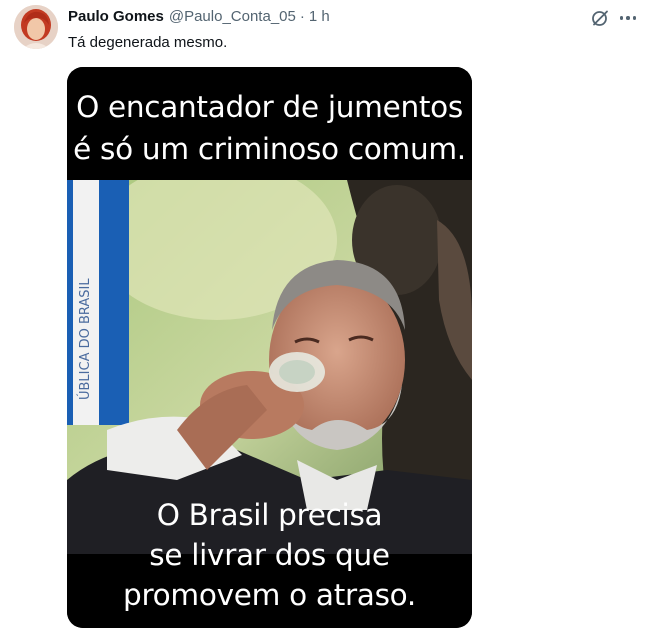  I want to click on meme-caption-bottom-line-1: O Brasil precisa, so click(269, 515).